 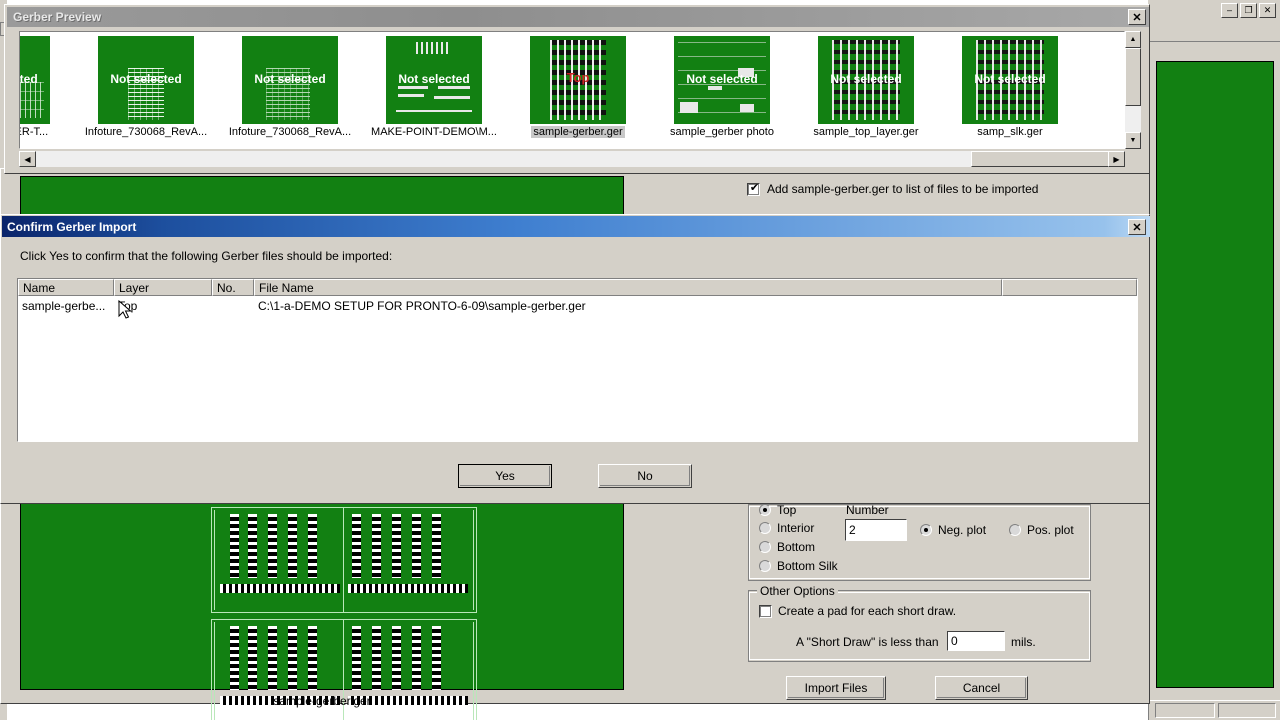 I want to click on background-window-toolbar, so click(x=1214, y=51).